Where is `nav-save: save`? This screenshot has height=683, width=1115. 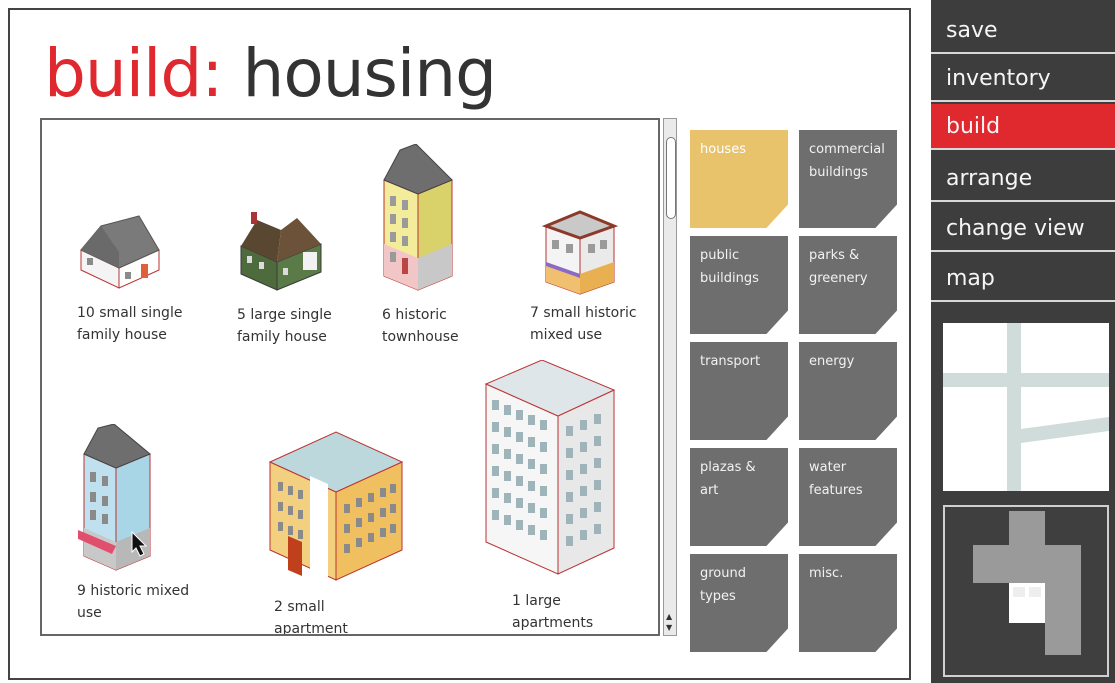
nav-save: save is located at coordinates (1023, 31).